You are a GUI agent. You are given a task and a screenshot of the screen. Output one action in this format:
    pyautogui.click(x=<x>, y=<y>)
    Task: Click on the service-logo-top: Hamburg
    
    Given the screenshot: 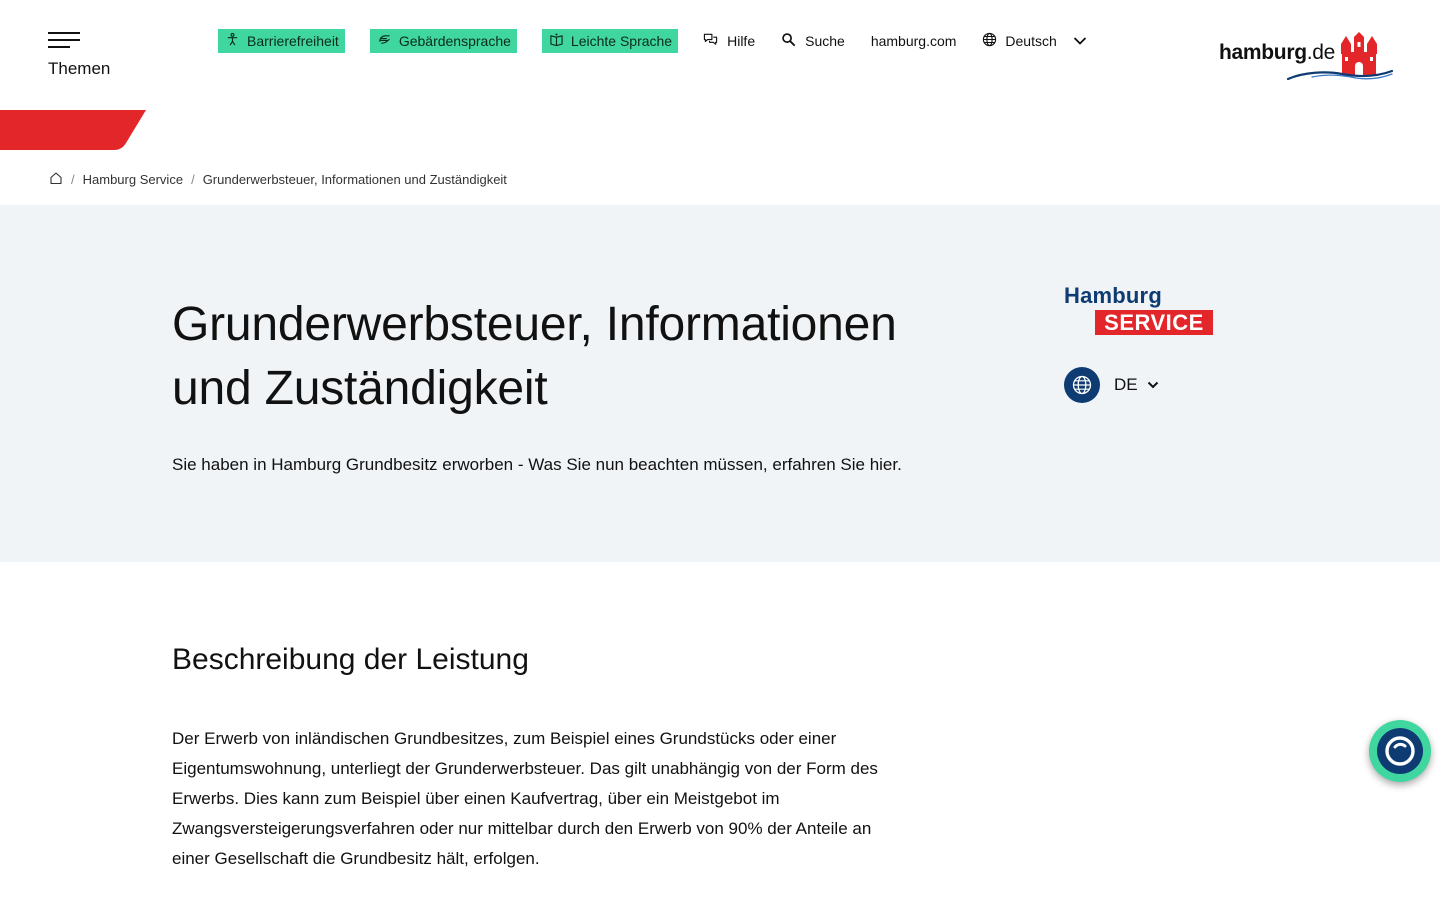 What is the action you would take?
    pyautogui.click(x=1113, y=295)
    